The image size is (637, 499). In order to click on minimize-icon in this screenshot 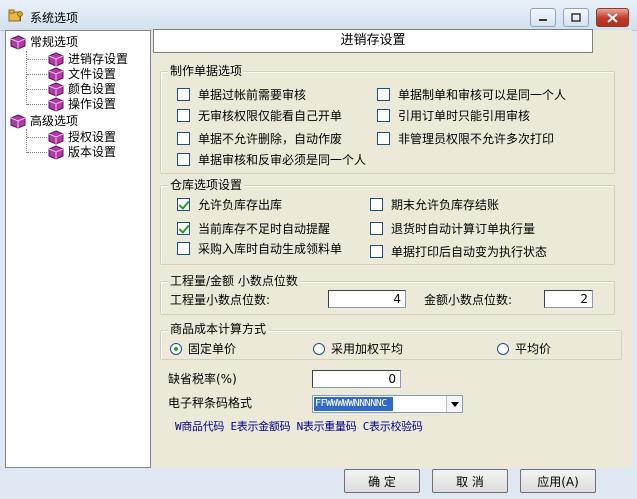, I will do `click(543, 19)`.